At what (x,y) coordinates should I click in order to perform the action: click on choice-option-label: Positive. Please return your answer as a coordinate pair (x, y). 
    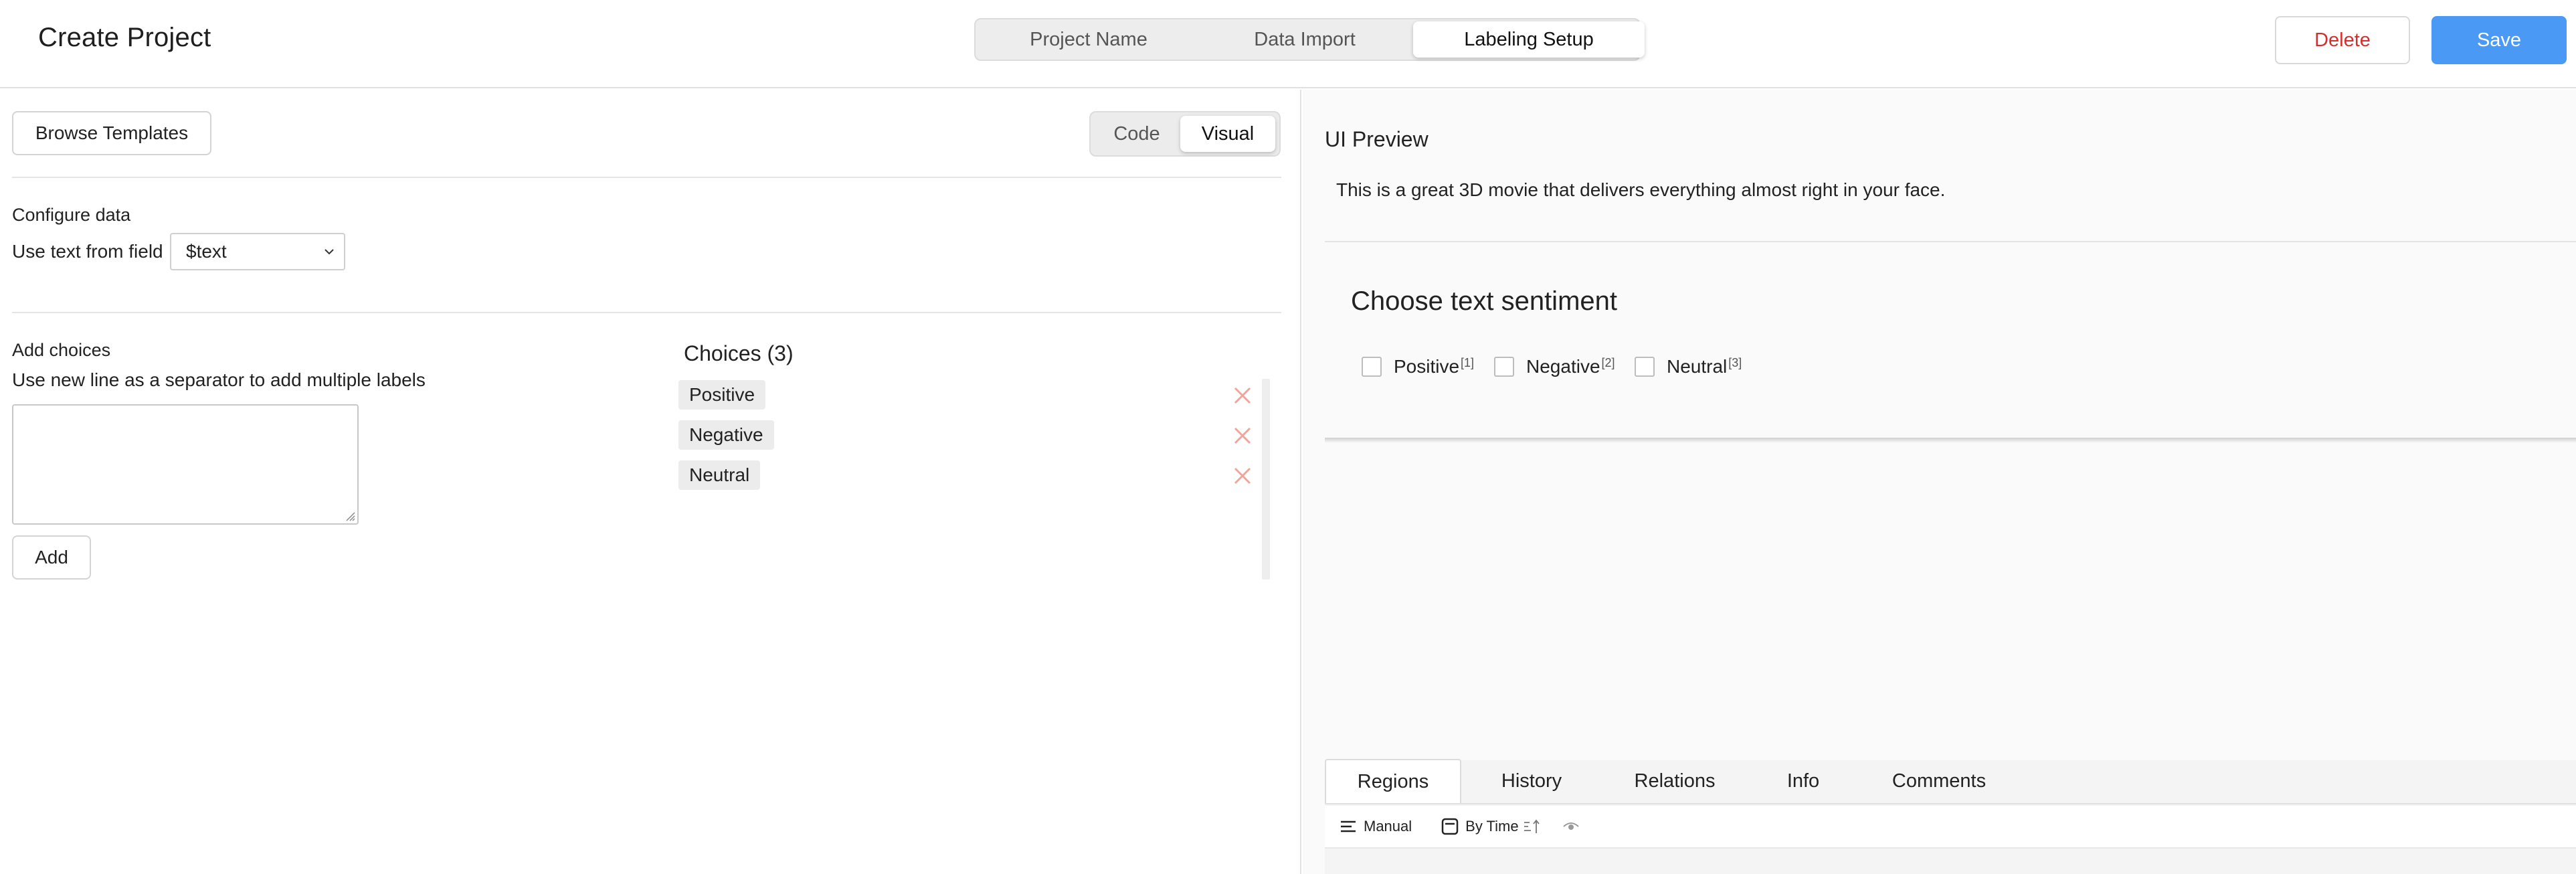
    Looking at the image, I should click on (1427, 366).